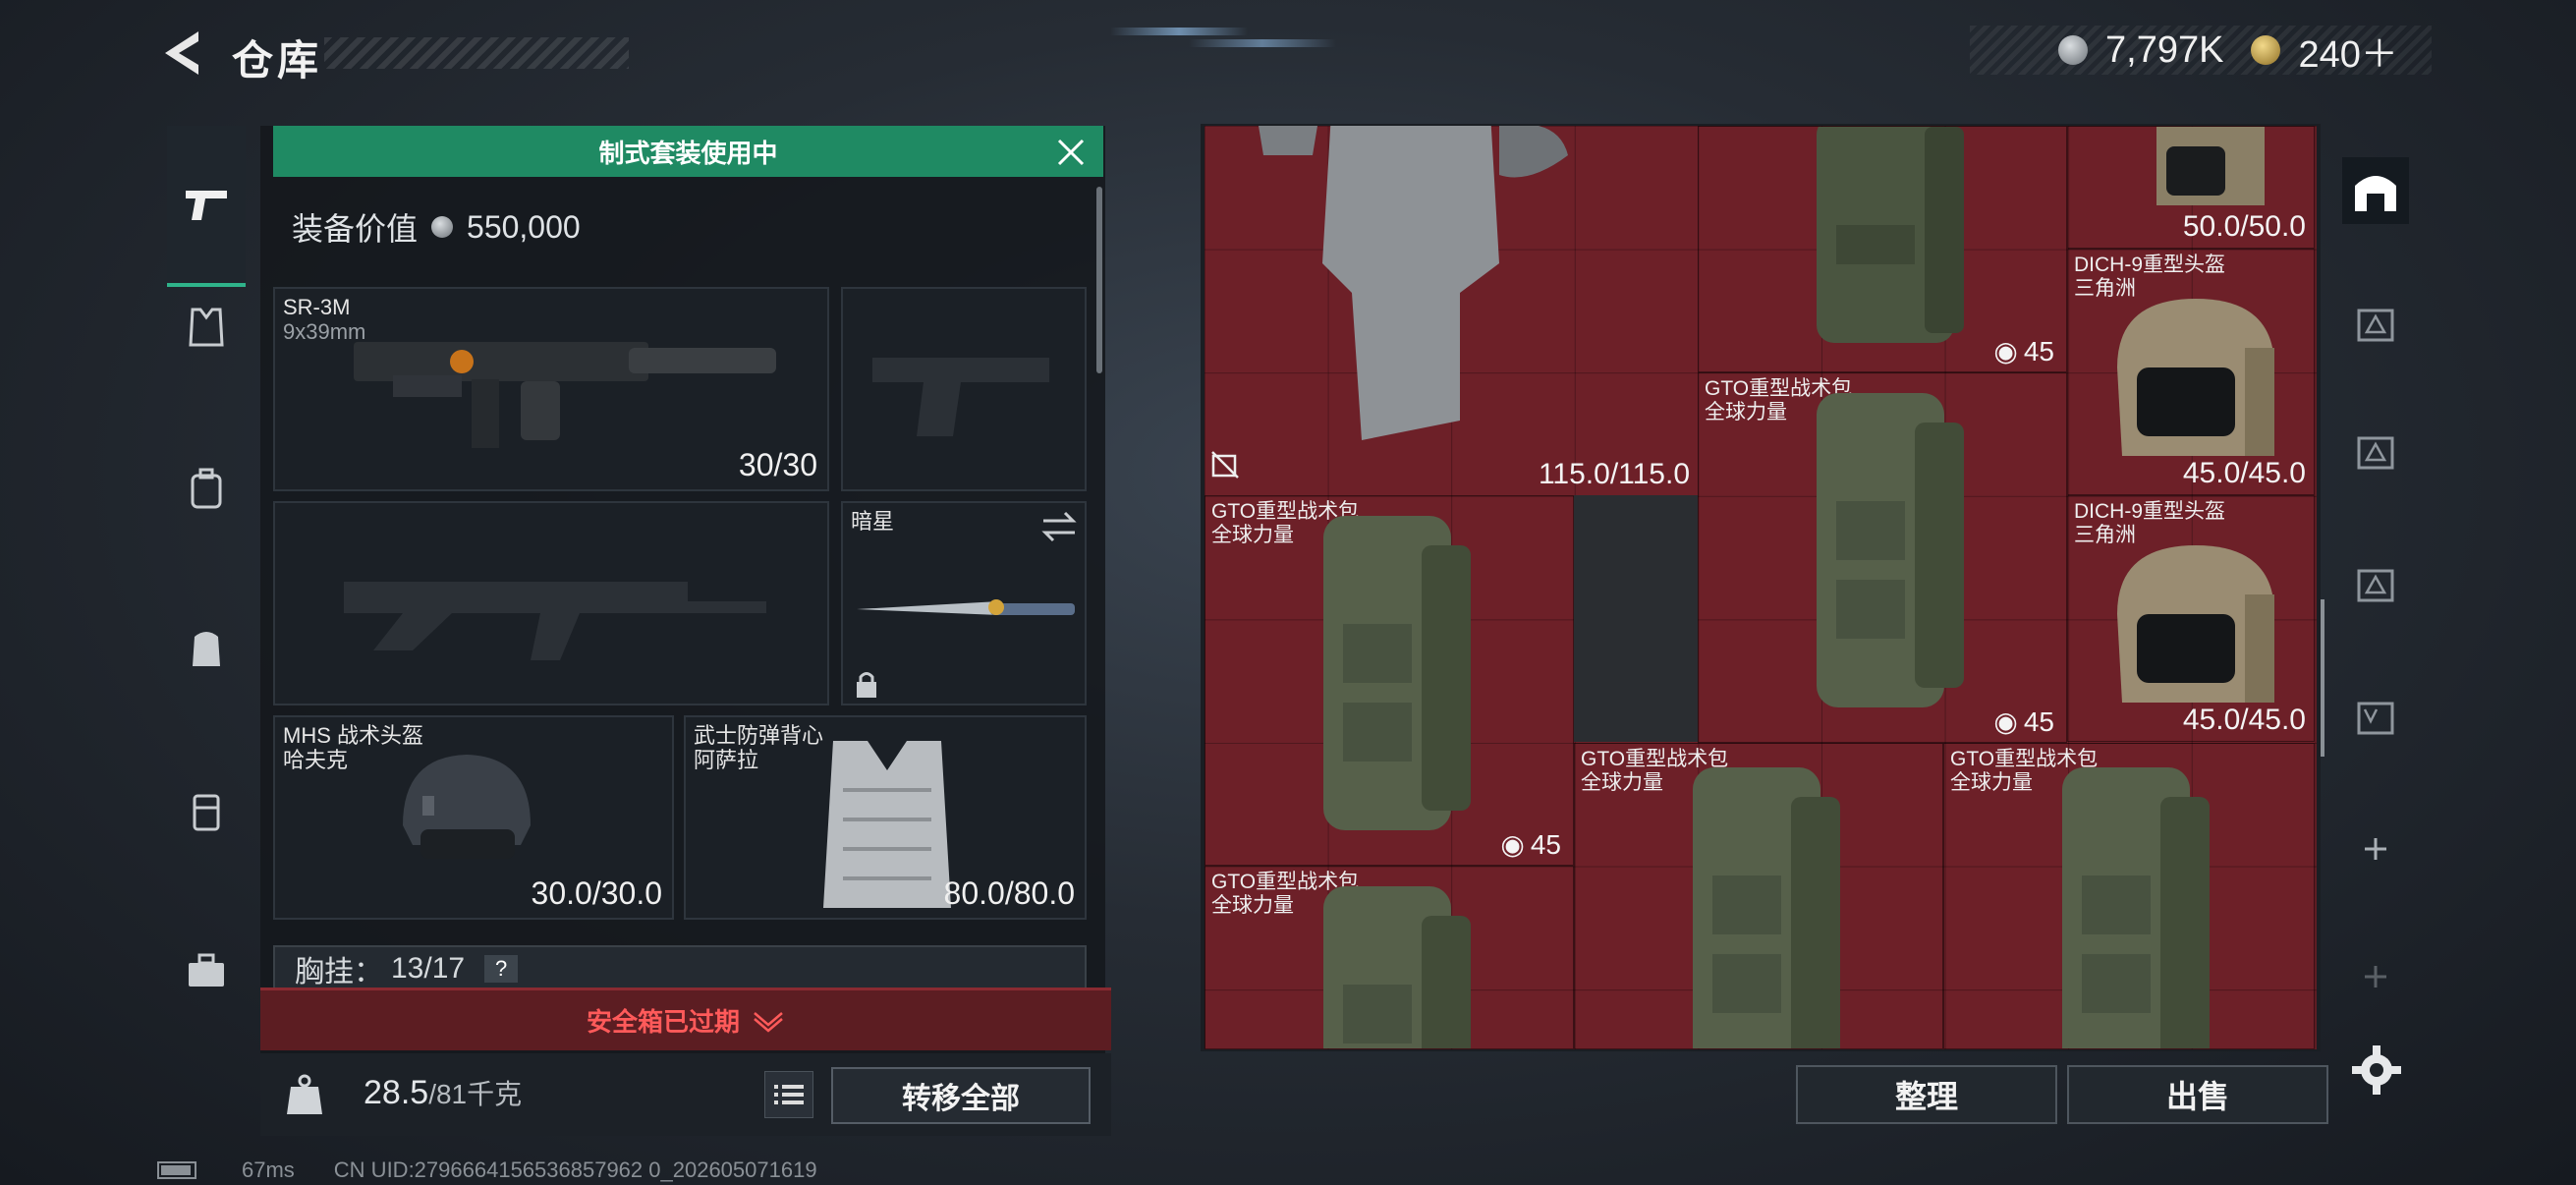 This screenshot has height=1185, width=2576. I want to click on helmet-slot: MHS 战术头盔 哈夫克 30.0/30.0, so click(473, 817).